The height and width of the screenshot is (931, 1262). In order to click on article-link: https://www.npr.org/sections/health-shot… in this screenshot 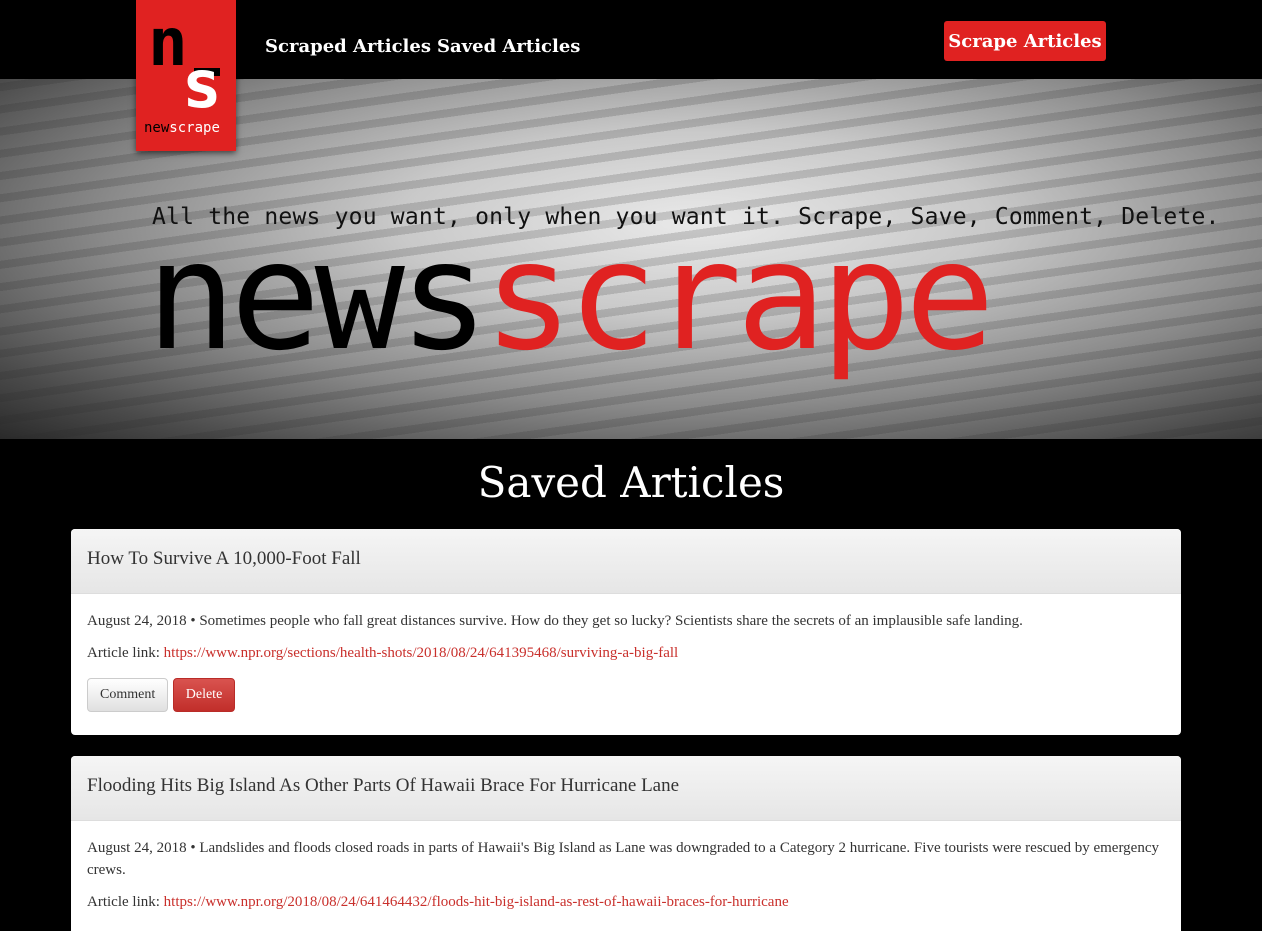, I will do `click(421, 653)`.